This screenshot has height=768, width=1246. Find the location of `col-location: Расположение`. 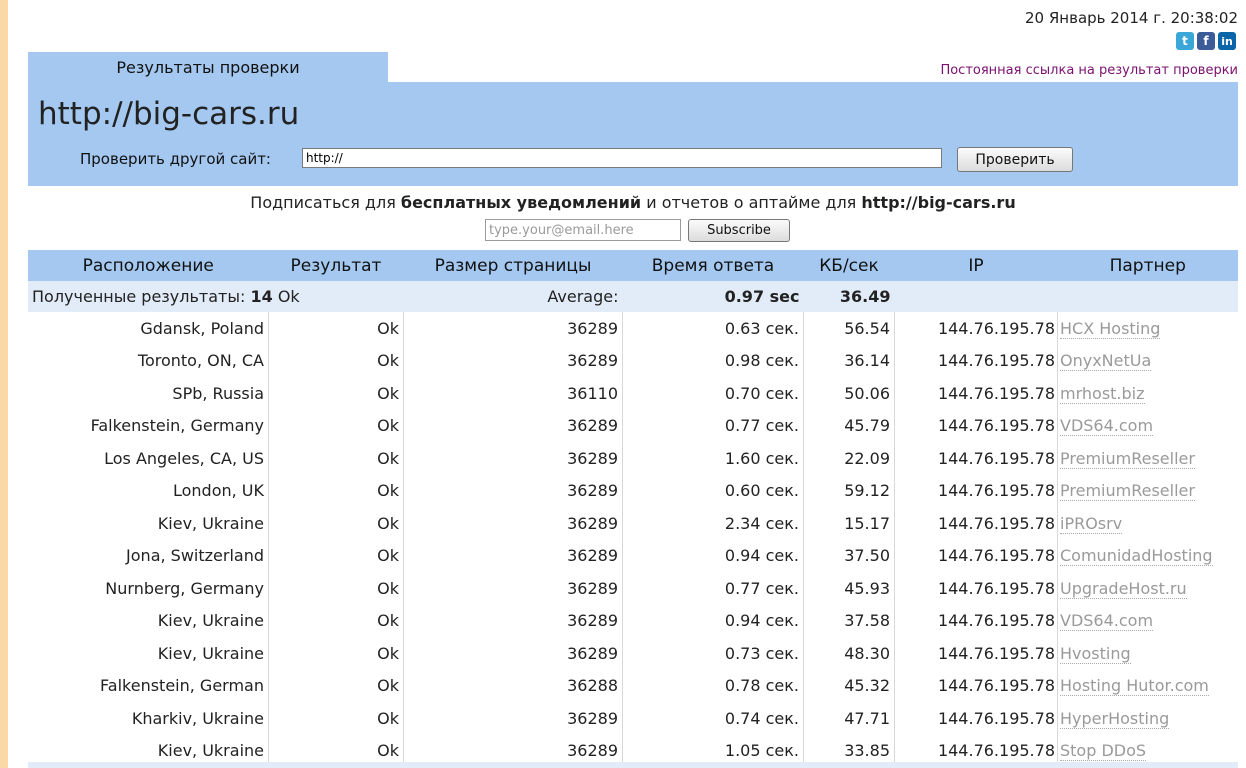

col-location: Расположение is located at coordinates (148, 265).